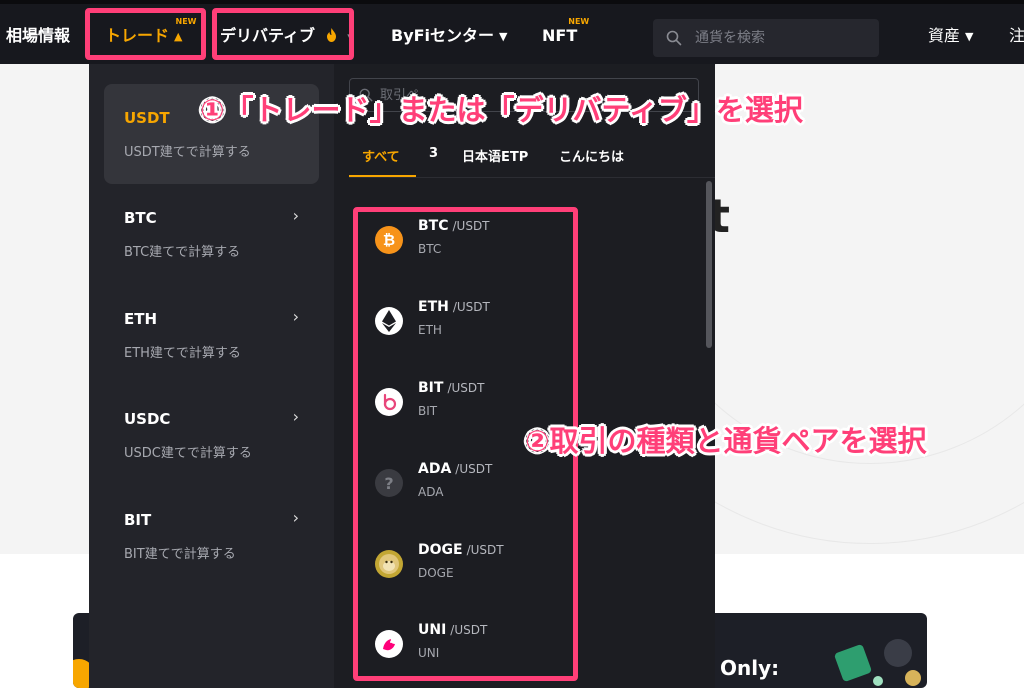 This screenshot has height=688, width=1024. Describe the element at coordinates (877, 662) in the screenshot. I see `promo-illustration-icon` at that location.